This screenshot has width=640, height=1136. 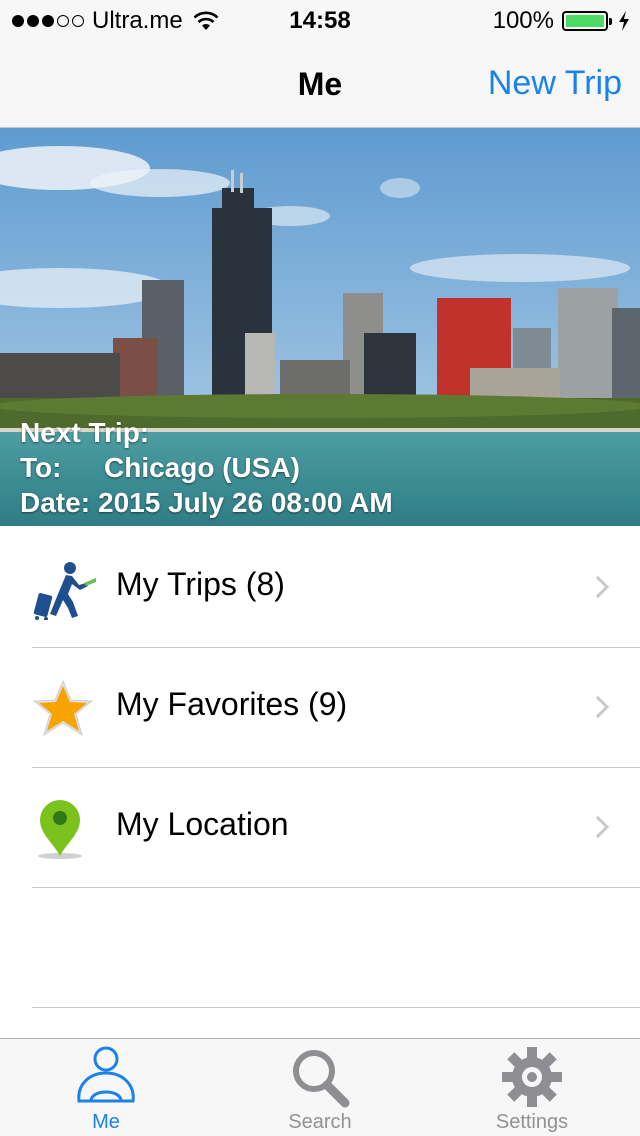 I want to click on destination-label: To:, so click(x=41, y=467).